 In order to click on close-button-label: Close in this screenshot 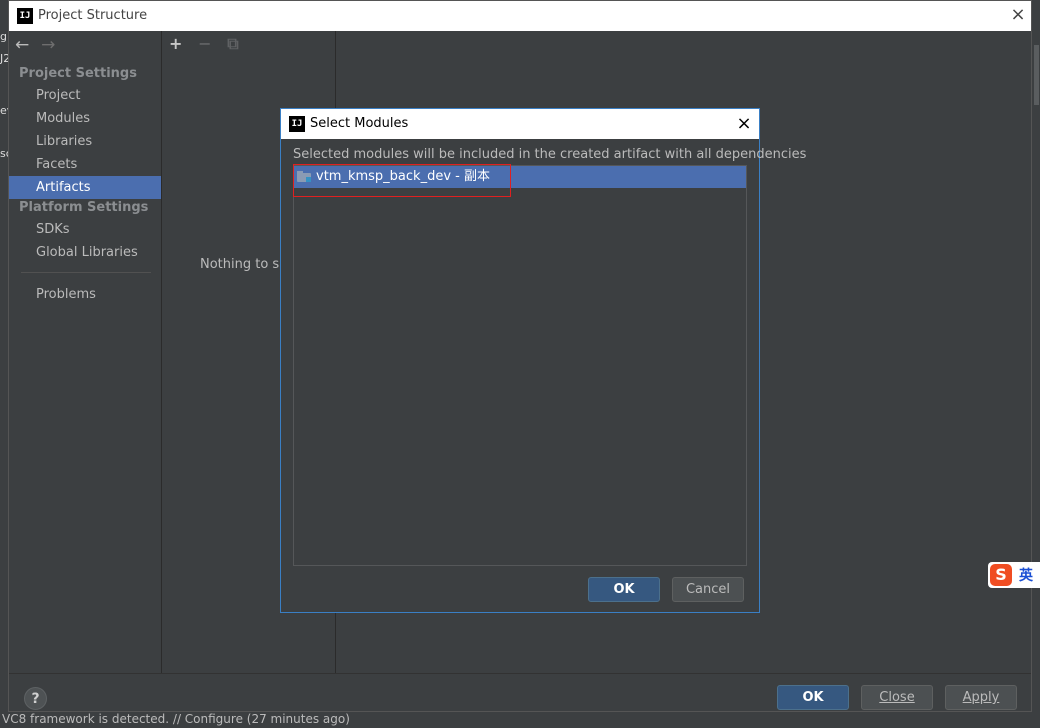, I will do `click(897, 697)`.